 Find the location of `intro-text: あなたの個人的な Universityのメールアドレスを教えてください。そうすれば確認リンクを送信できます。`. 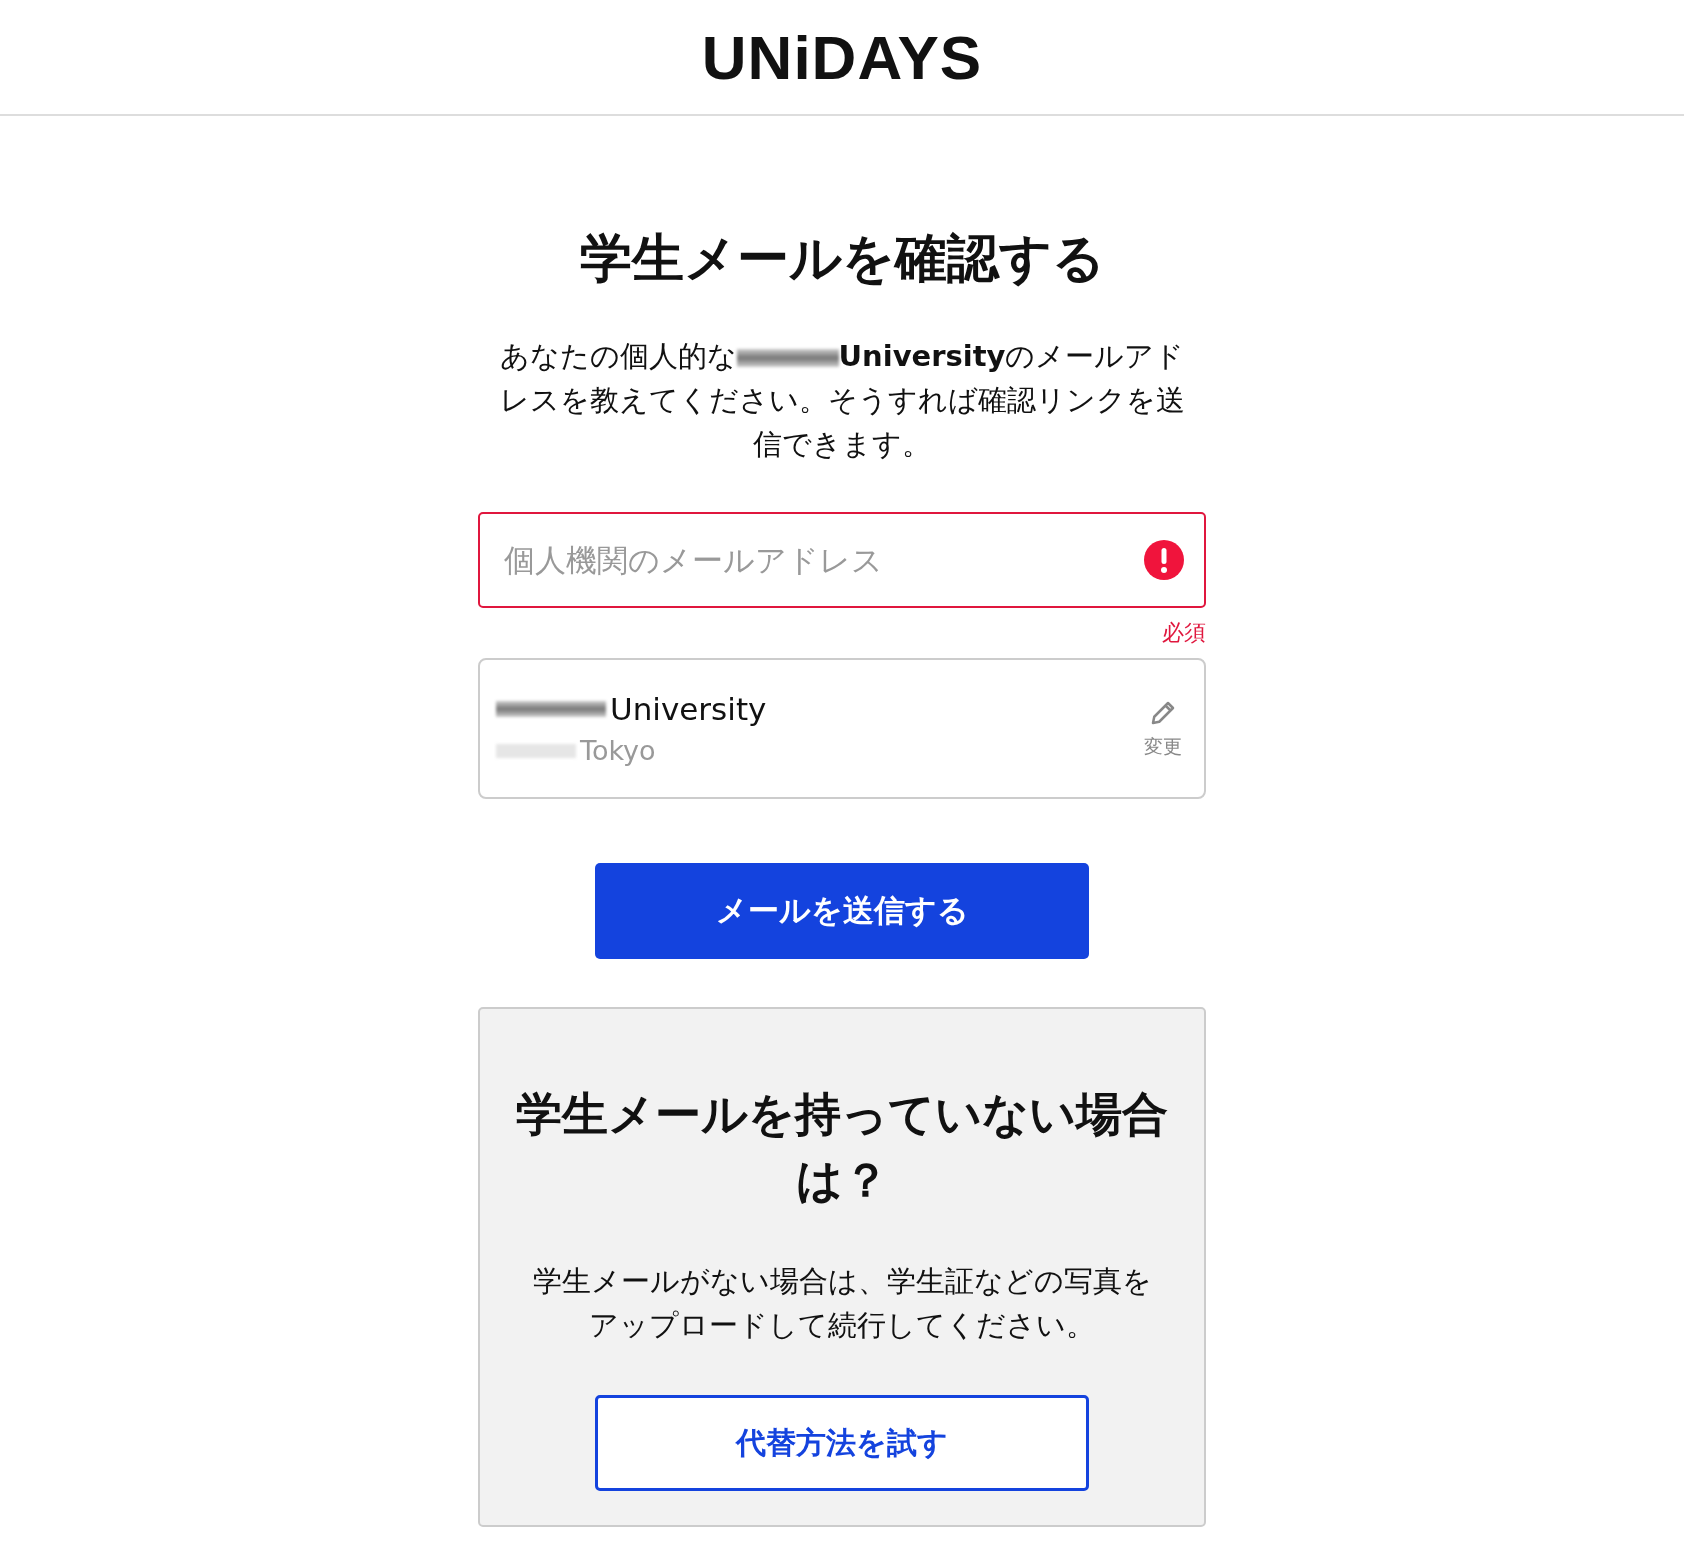

intro-text: あなたの個人的な Universityのメールアドレスを教えてください。そうすれば確認リンクを送信できます。 is located at coordinates (842, 400).